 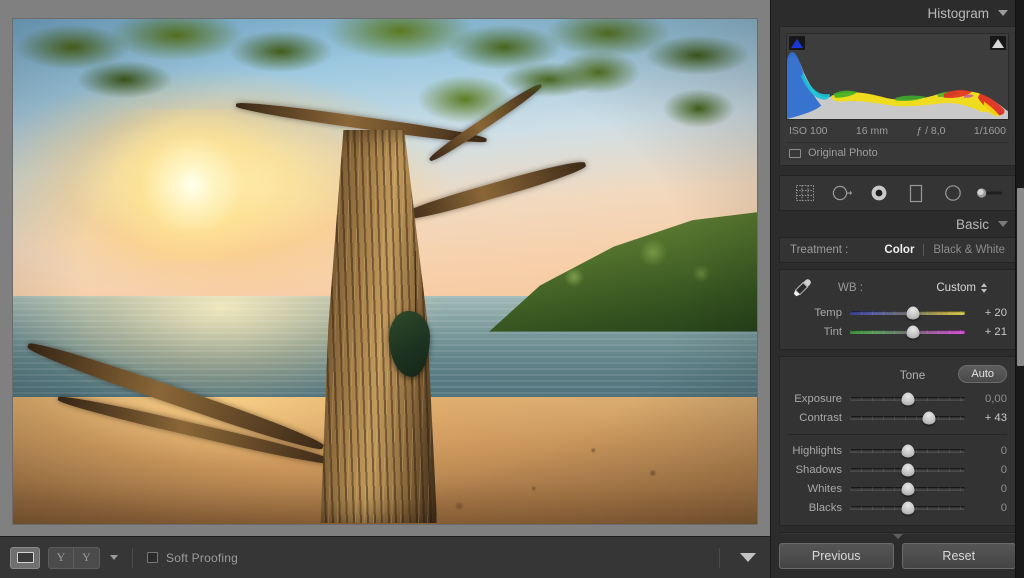 I want to click on slider-blacks: Blacks 0, so click(x=897, y=507).